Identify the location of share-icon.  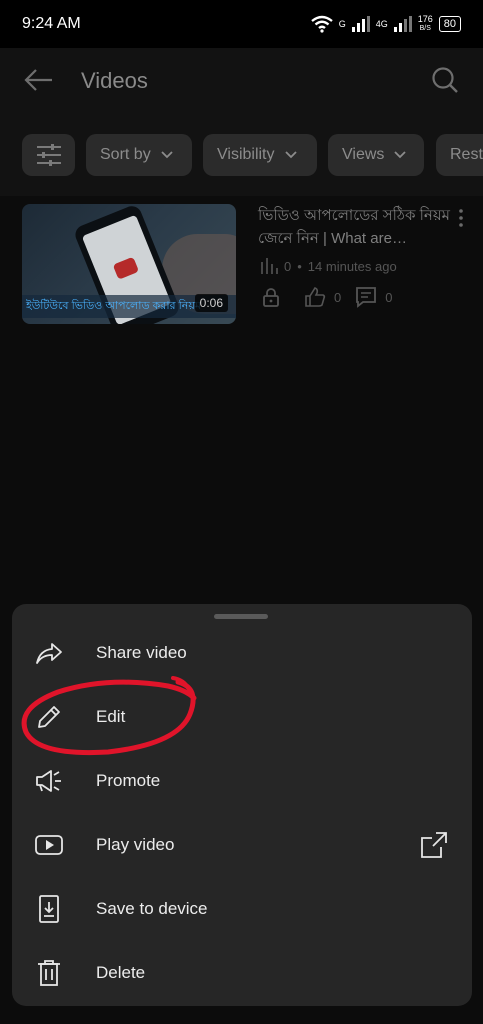
(49, 653).